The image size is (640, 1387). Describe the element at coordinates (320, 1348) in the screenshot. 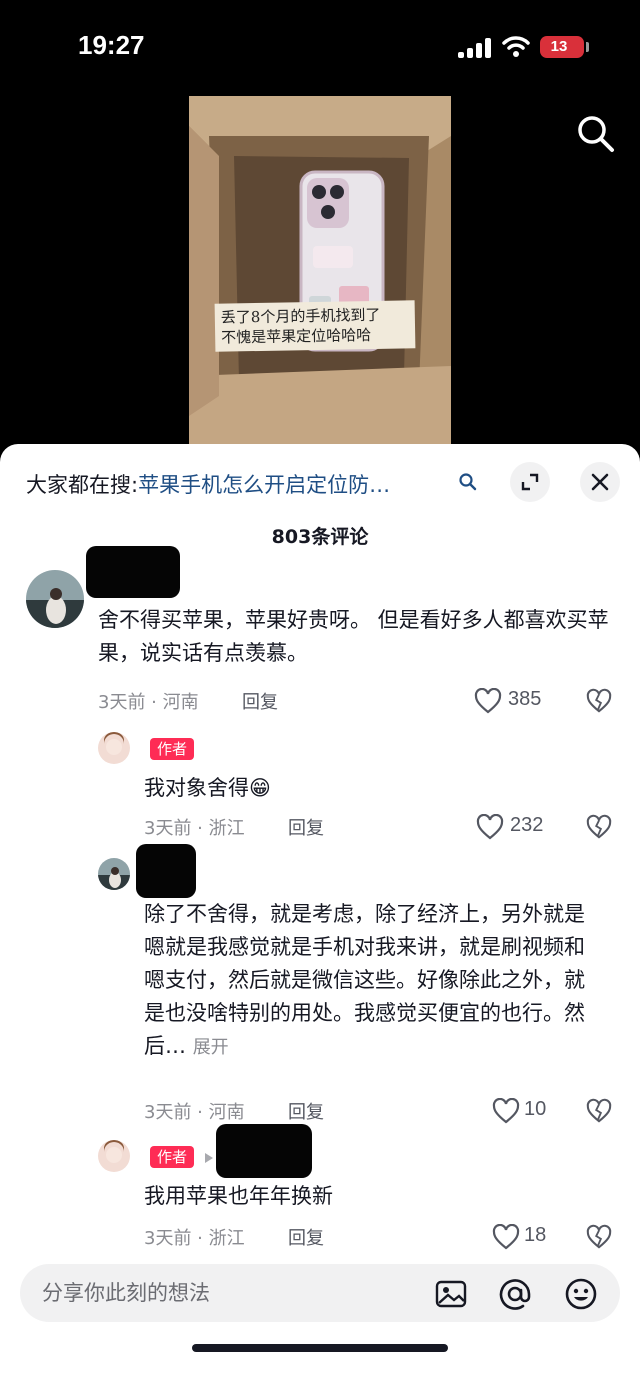

I see `home-indicator` at that location.